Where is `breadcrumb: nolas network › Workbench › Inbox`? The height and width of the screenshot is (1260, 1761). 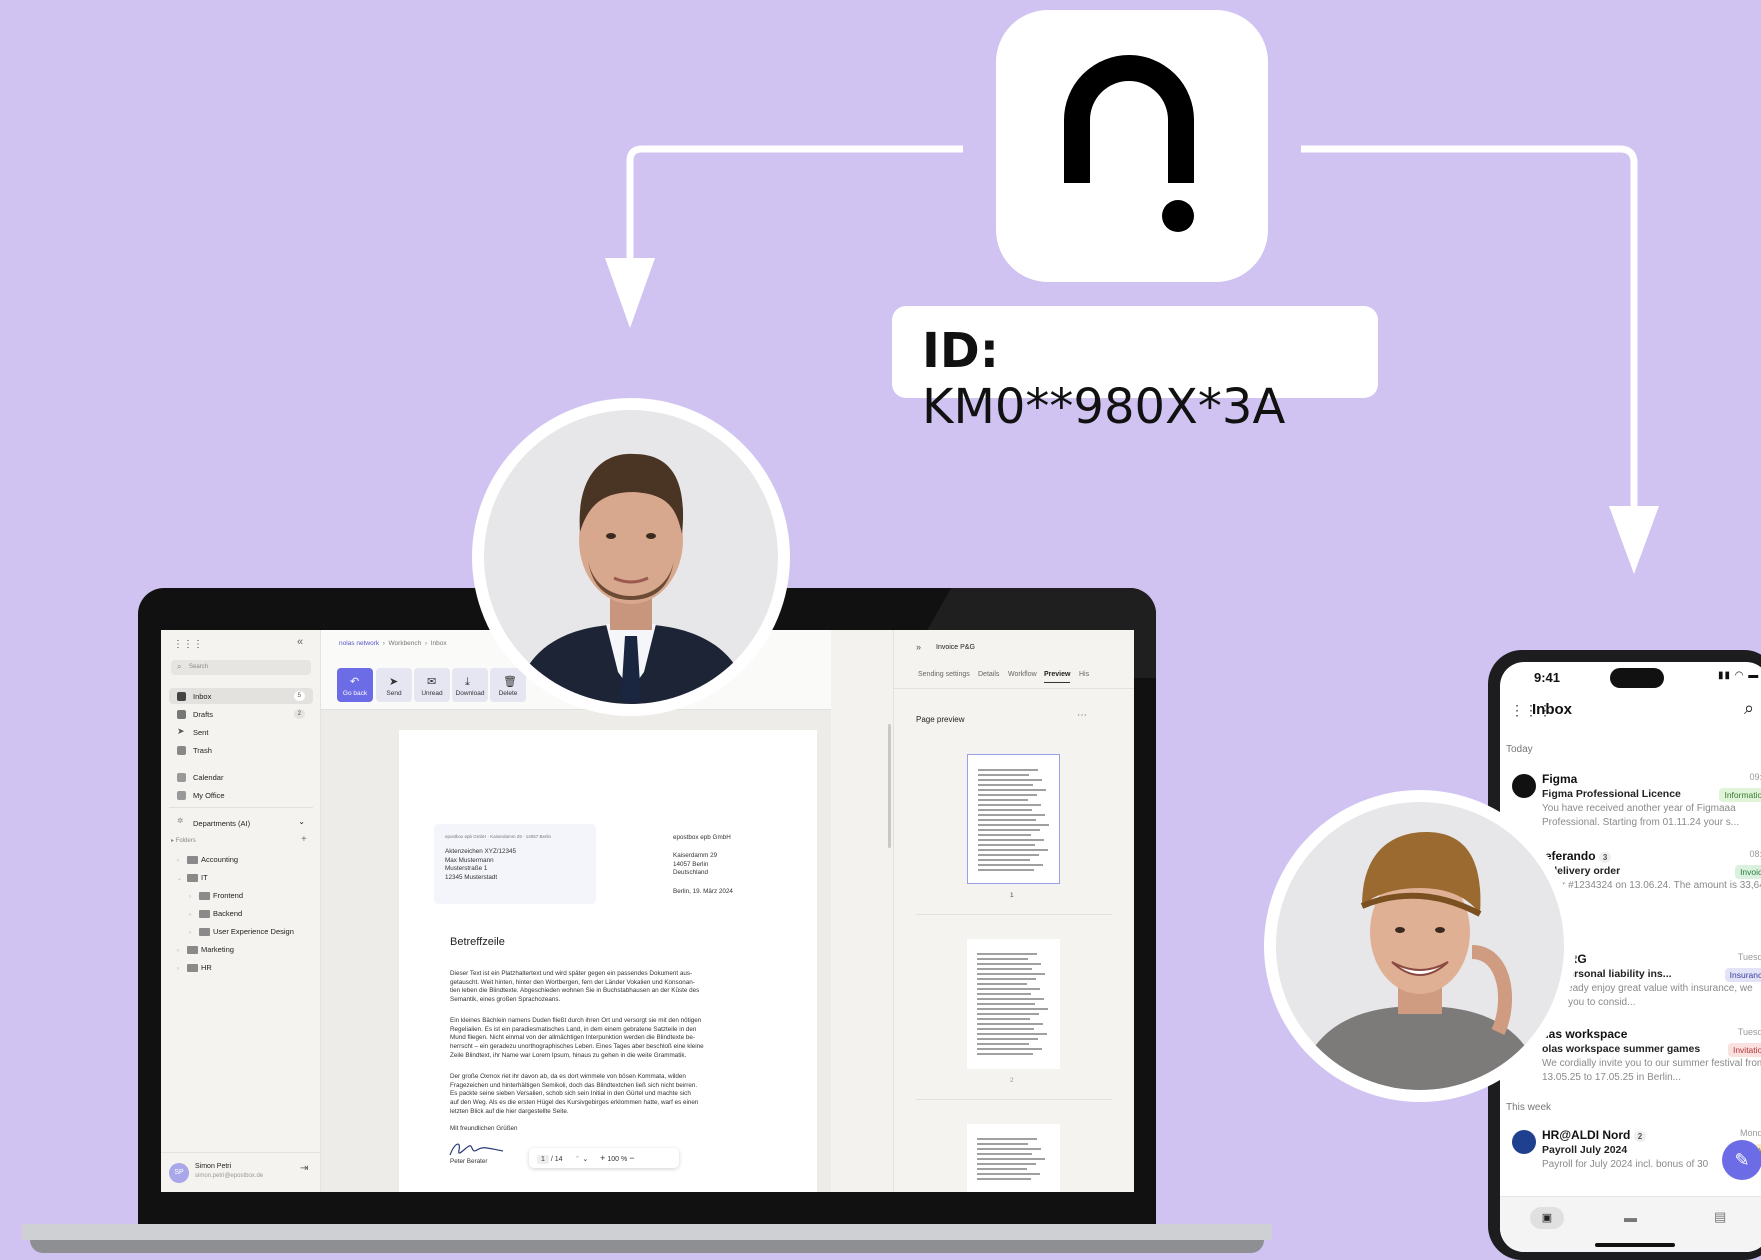 breadcrumb: nolas network › Workbench › Inbox is located at coordinates (393, 643).